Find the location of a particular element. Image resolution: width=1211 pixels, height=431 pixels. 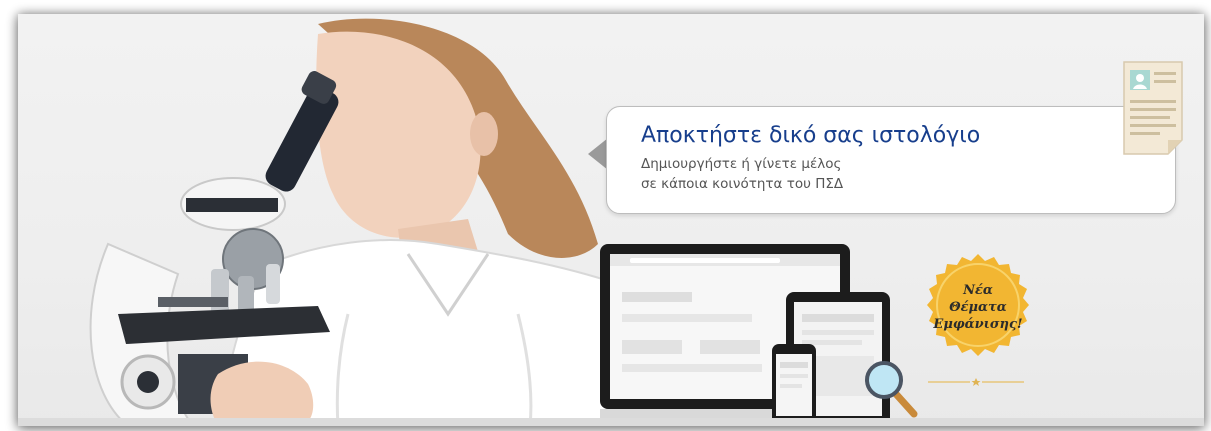

devices-illustration is located at coordinates (759, 335).